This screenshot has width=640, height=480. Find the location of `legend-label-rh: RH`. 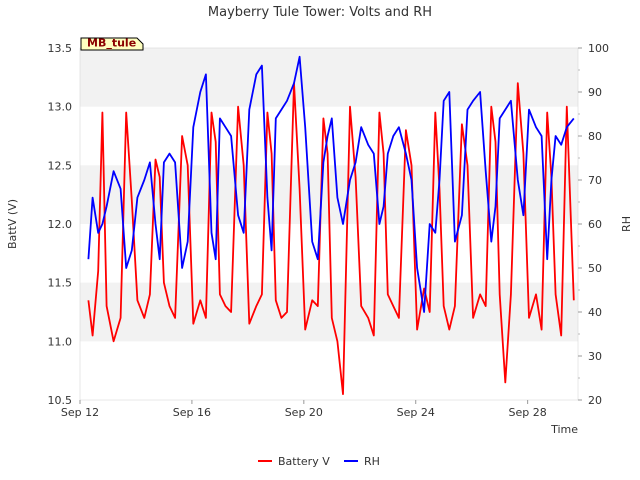

legend-label-rh: RH is located at coordinates (372, 461).